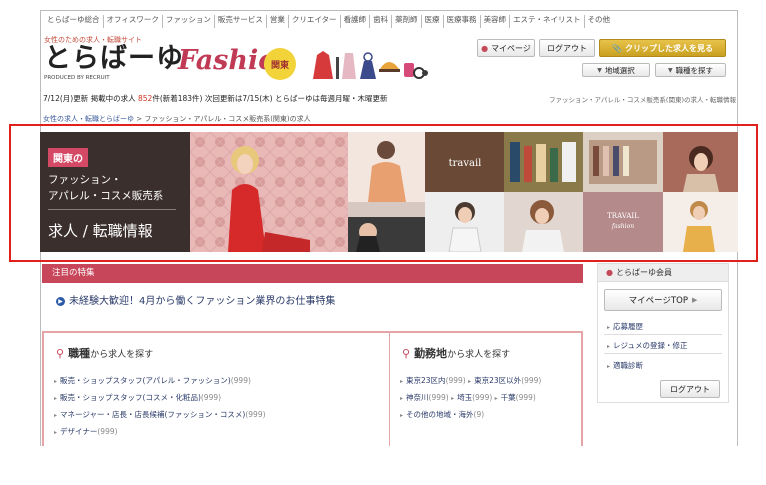 The height and width of the screenshot is (485, 766). What do you see at coordinates (160, 398) in the screenshot?
I see `job-list-item: ▸ 販売・ショップスタッフ(コスメ・化粧品)(999)` at bounding box center [160, 398].